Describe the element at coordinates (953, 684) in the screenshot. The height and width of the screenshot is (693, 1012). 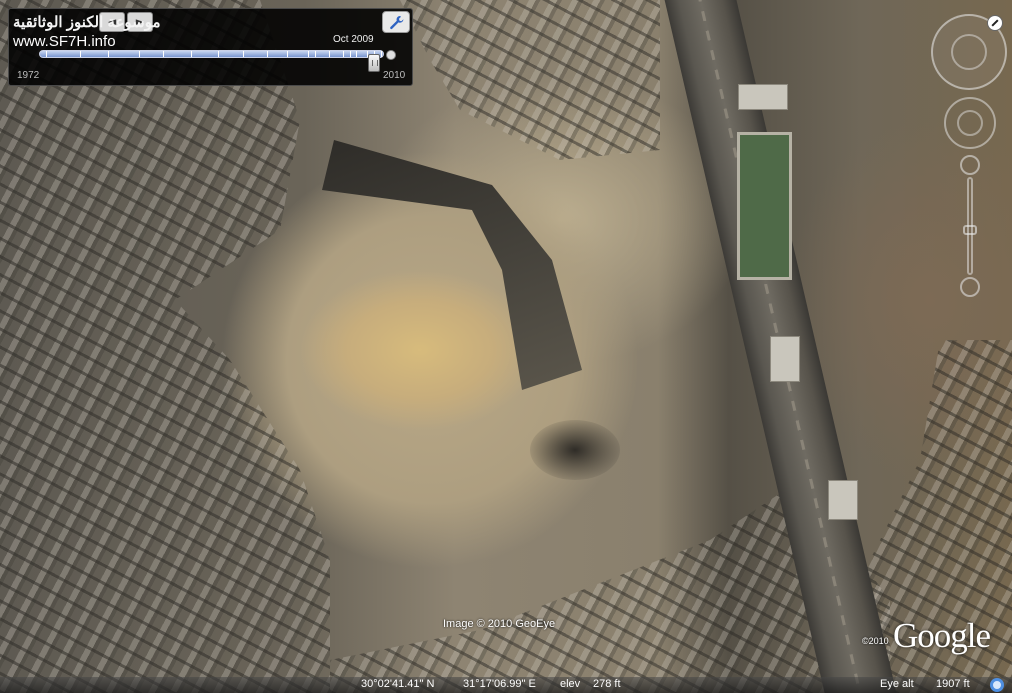
I see `eye-altitude-value: 1907 ft` at that location.